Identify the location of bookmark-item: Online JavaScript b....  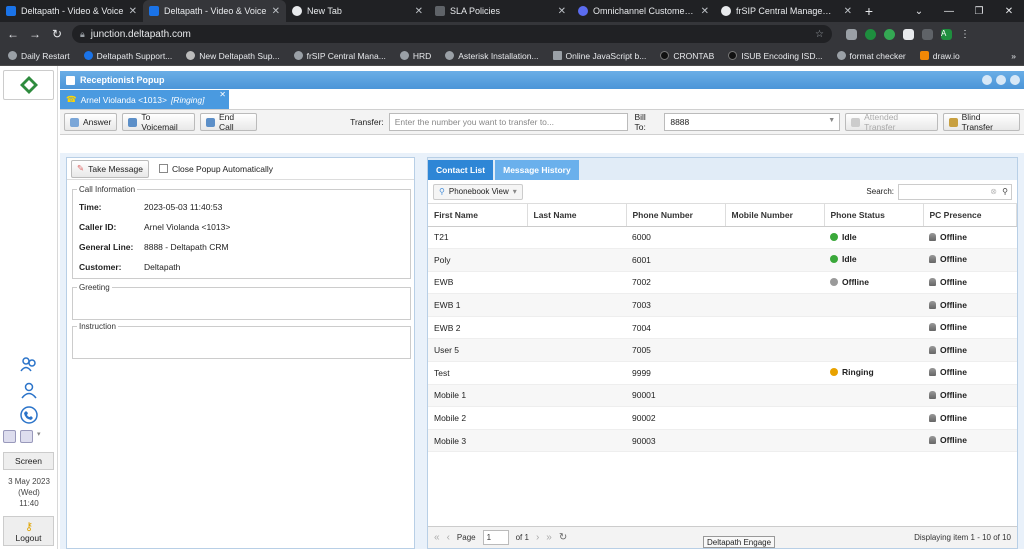
(599, 56).